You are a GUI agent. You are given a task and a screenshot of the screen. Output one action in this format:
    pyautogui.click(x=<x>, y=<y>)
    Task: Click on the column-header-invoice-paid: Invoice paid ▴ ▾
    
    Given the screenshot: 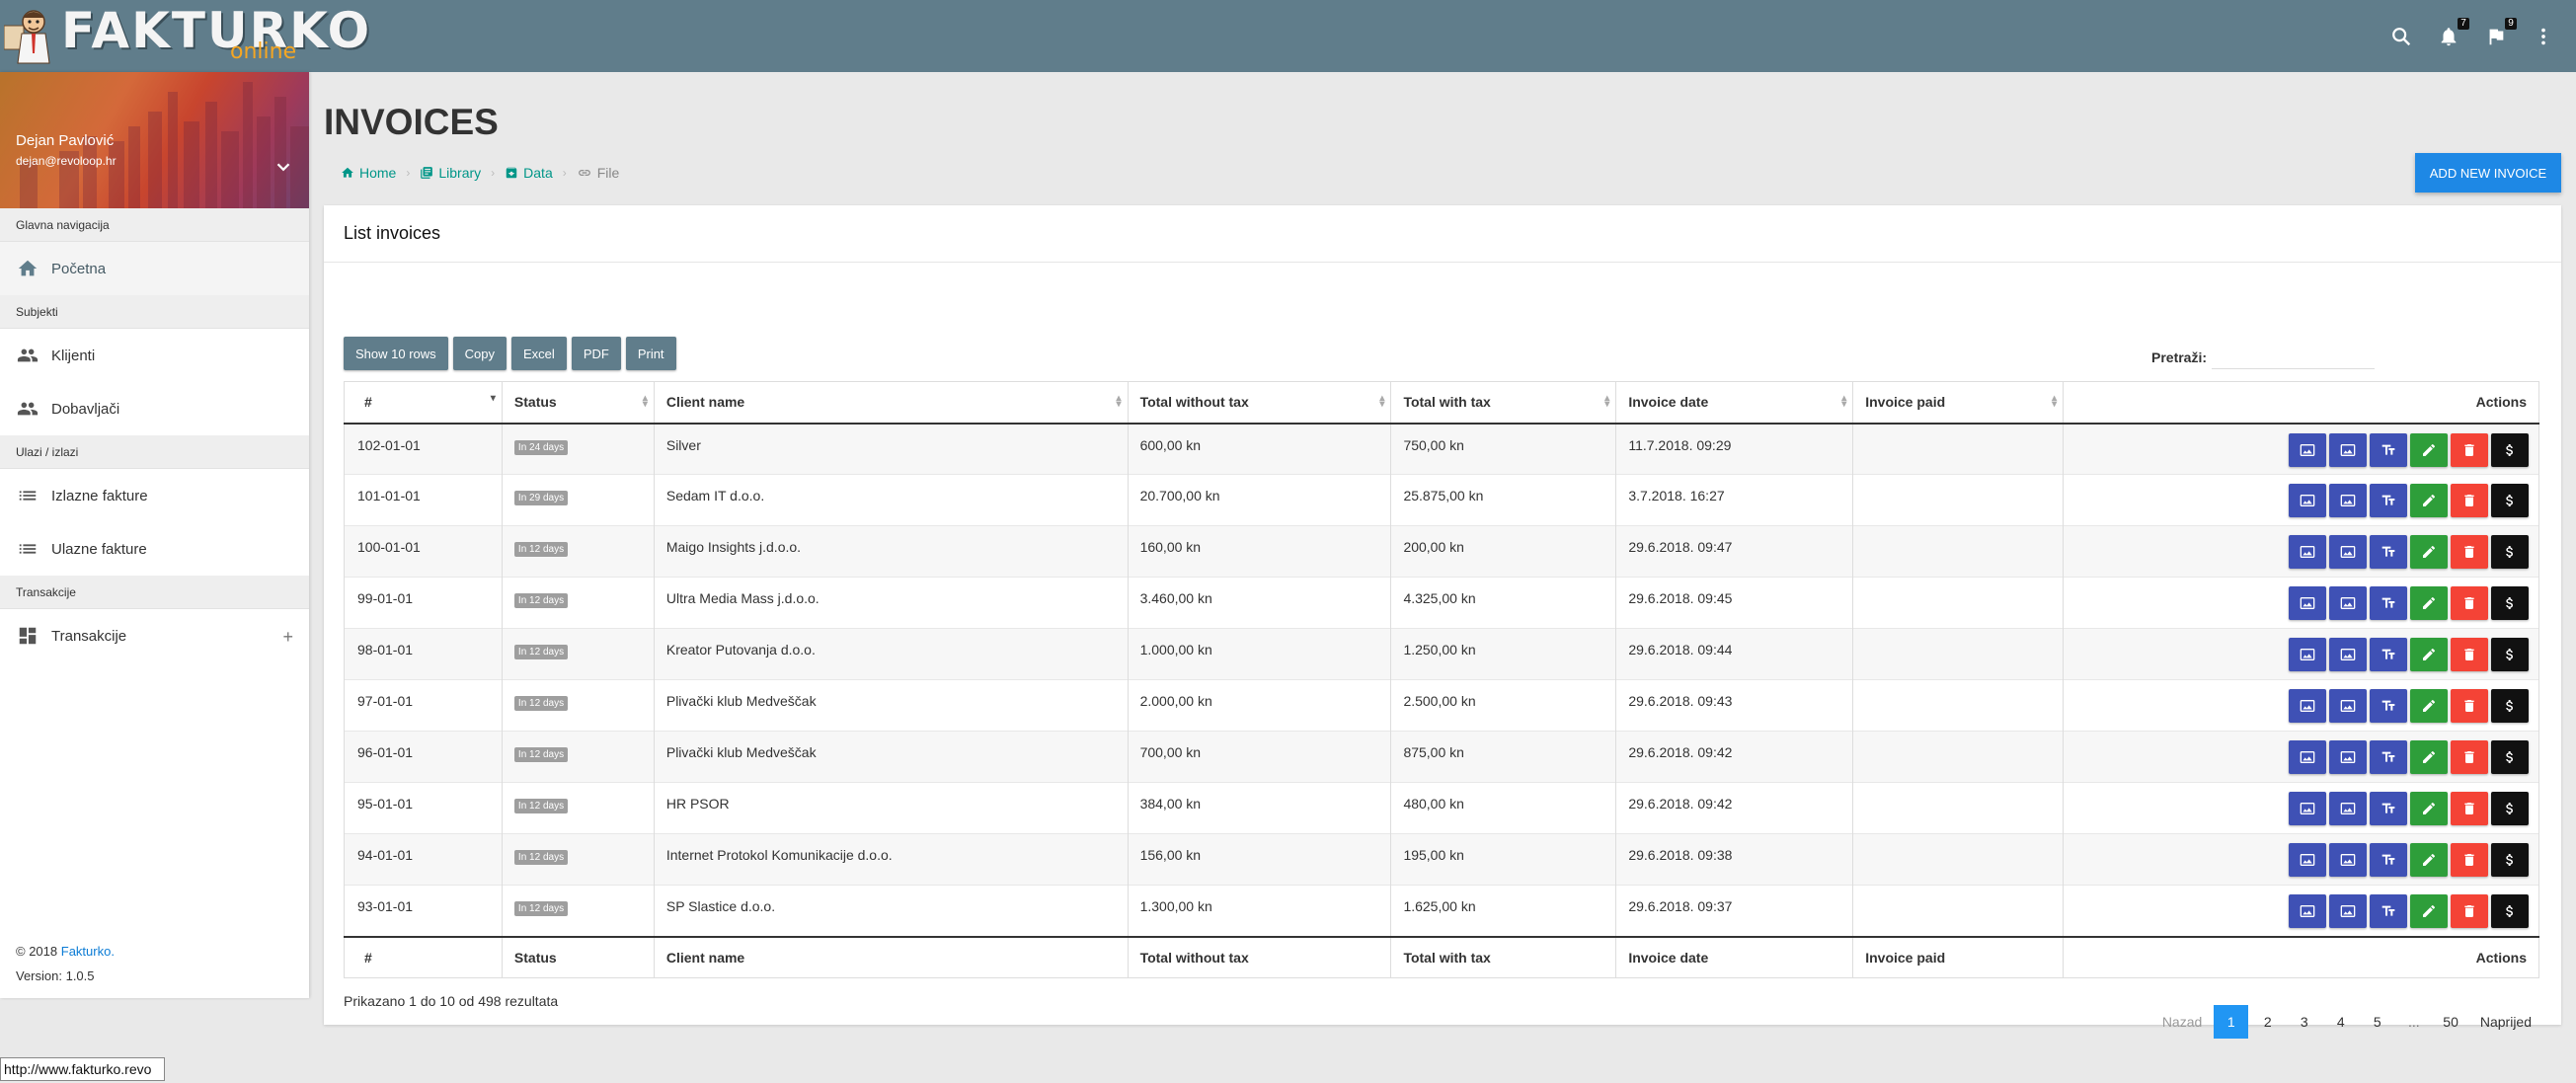 What is the action you would take?
    pyautogui.click(x=1958, y=403)
    